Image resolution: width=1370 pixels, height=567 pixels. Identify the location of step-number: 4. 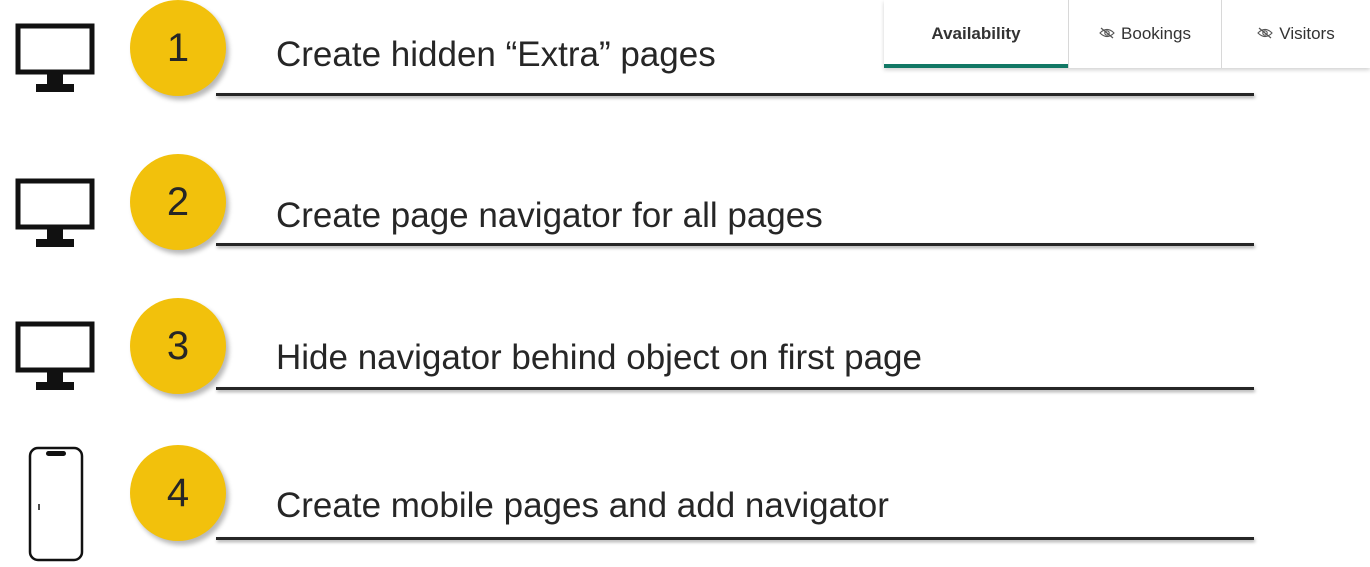
(178, 492).